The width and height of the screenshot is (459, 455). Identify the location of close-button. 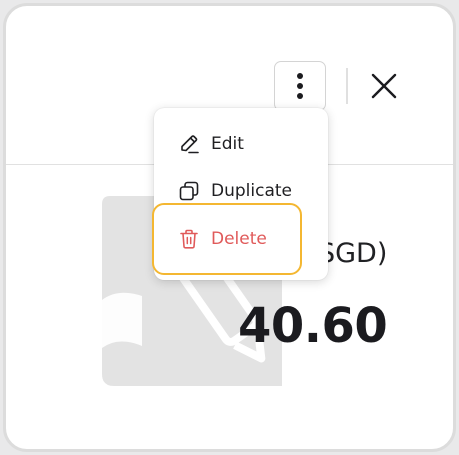
(384, 86).